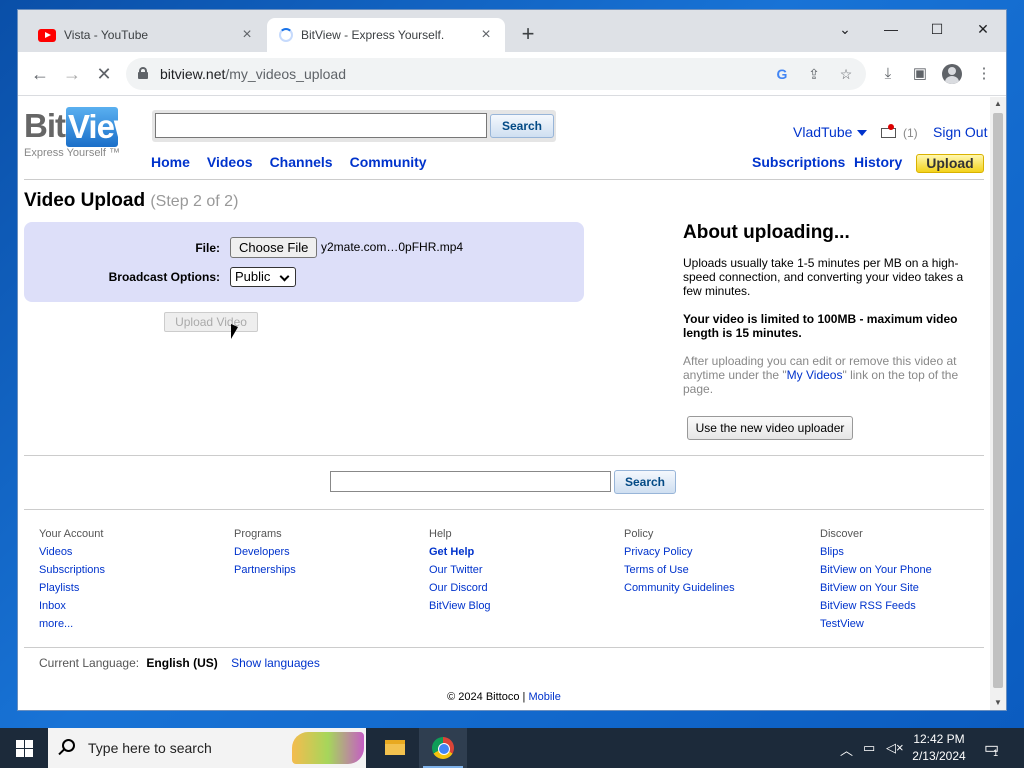 The image size is (1024, 768). I want to click on chrome-icon, so click(443, 748).